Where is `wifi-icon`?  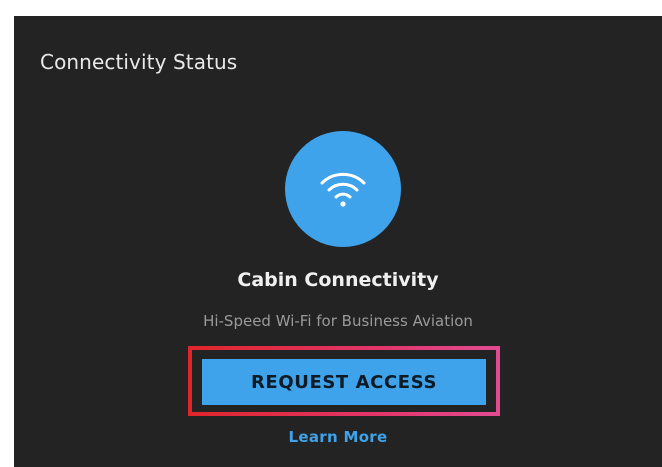 wifi-icon is located at coordinates (343, 189).